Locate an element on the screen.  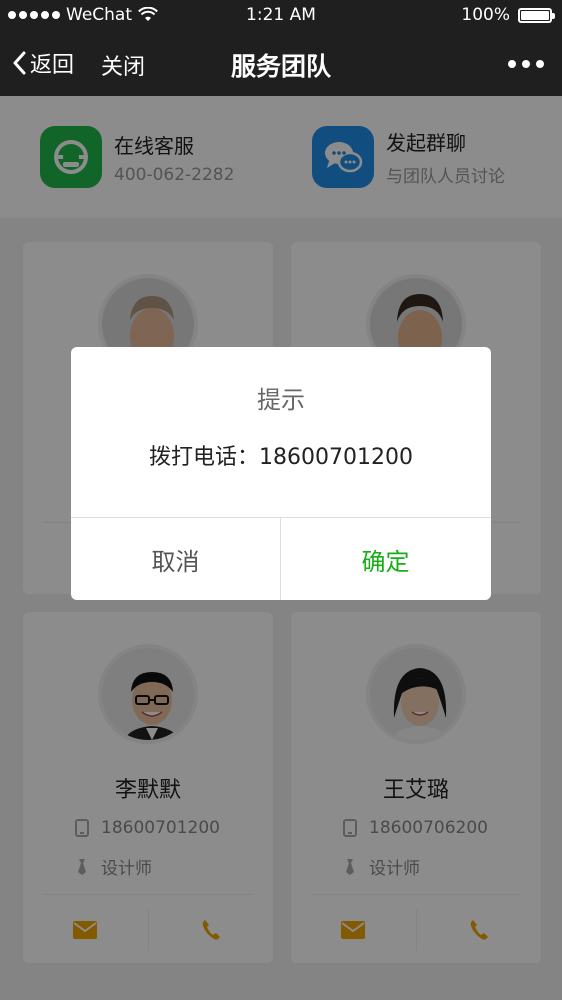
dialog-title: 提示 is located at coordinates (281, 400).